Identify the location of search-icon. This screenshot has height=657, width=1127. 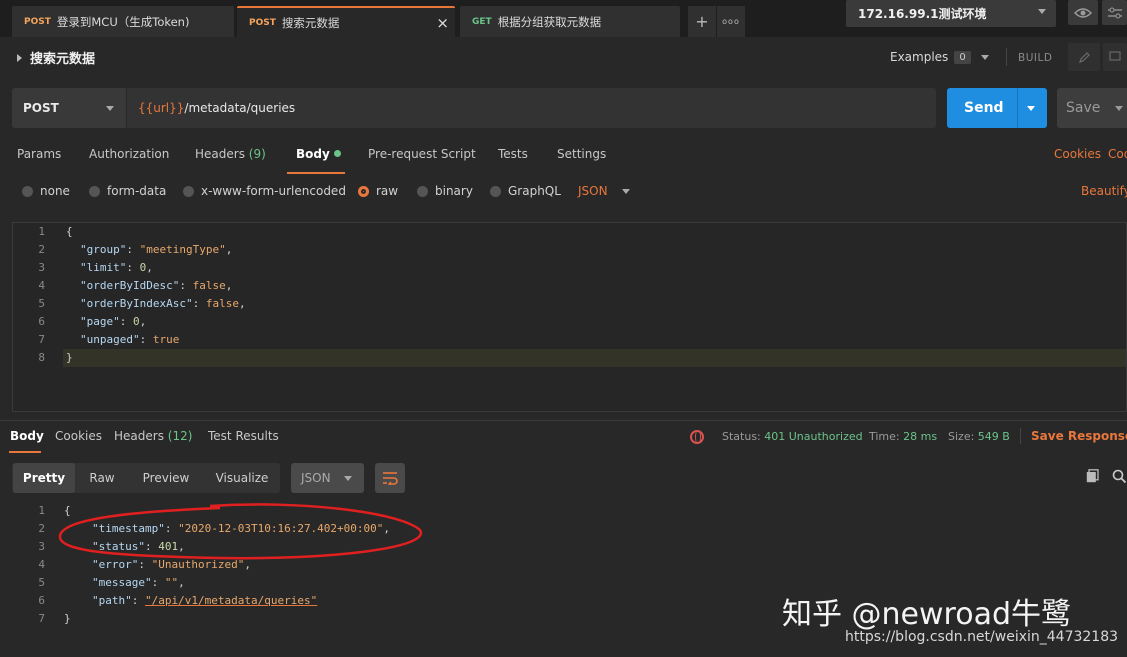
(1119, 476).